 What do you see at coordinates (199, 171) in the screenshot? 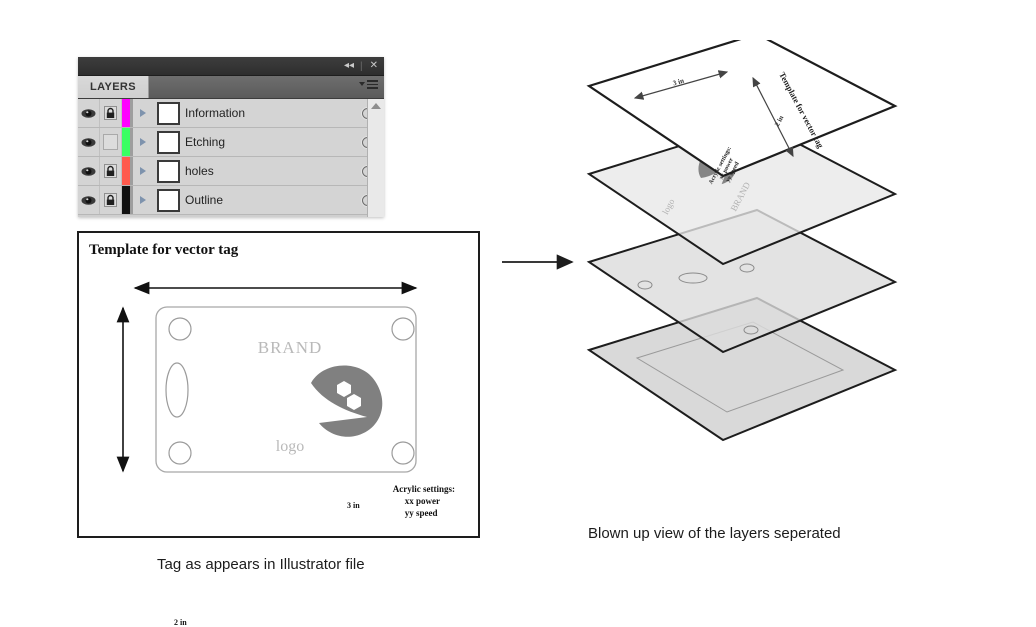
I see `layer-name-label: holes` at bounding box center [199, 171].